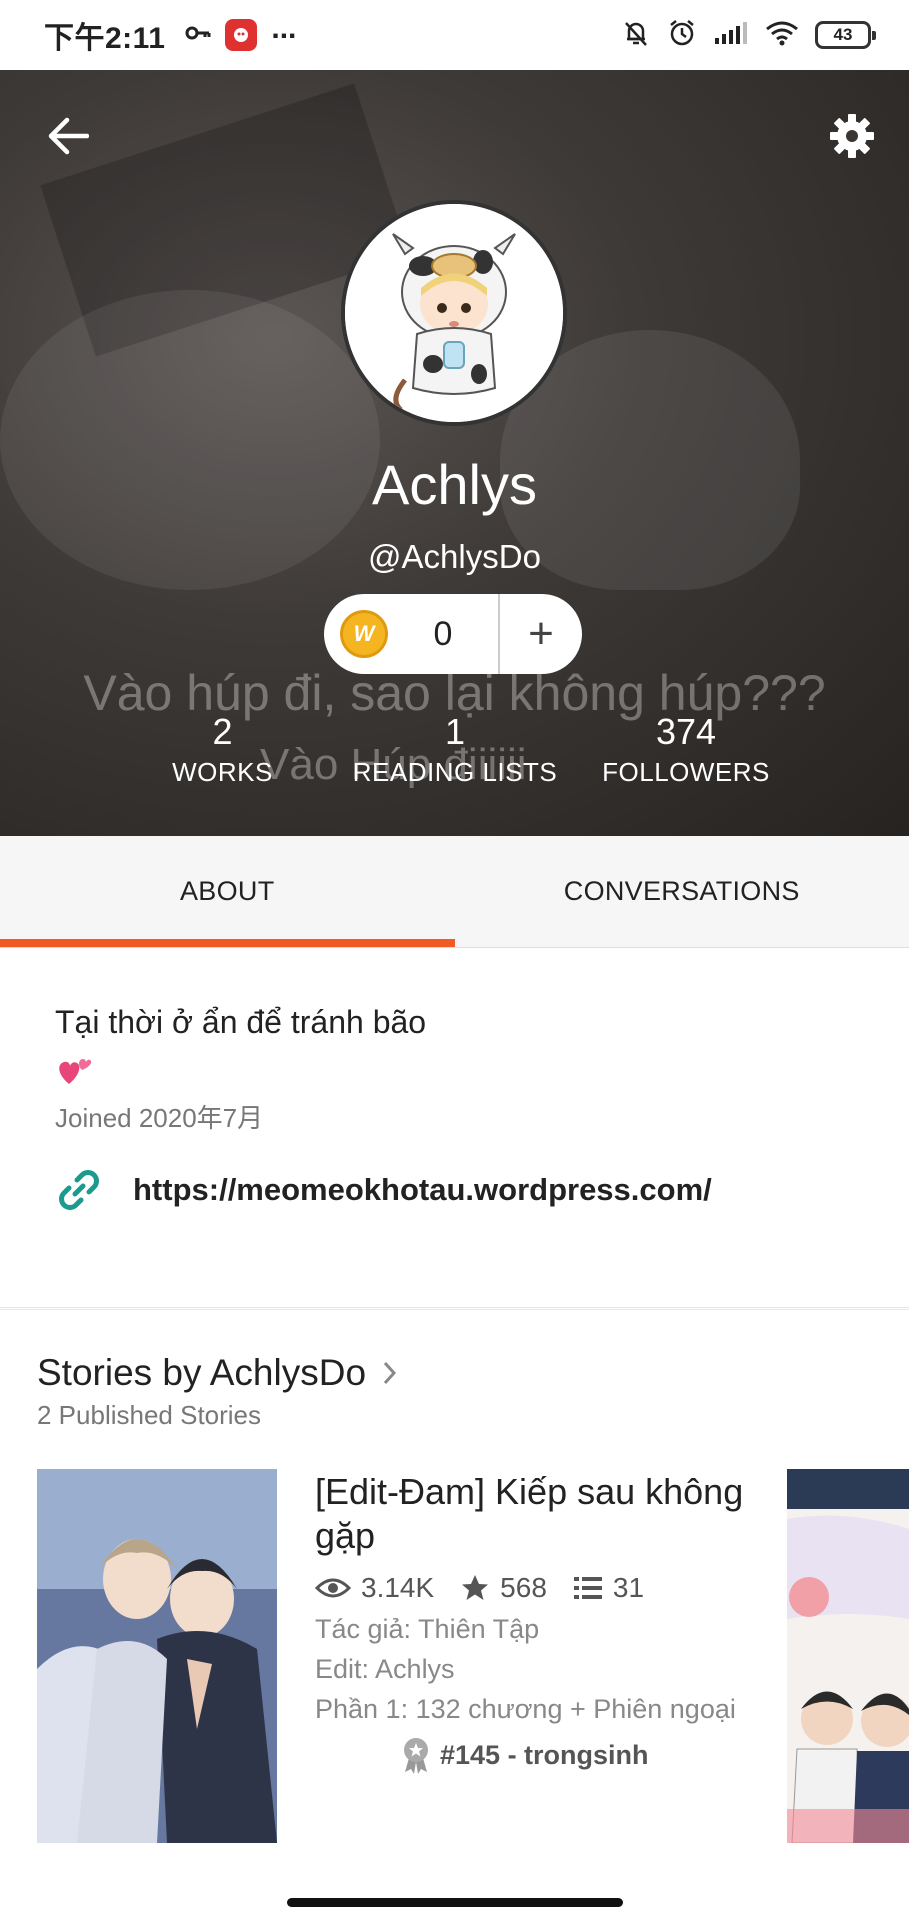 The height and width of the screenshot is (1920, 909). I want to click on coin-balance: W 0 +, so click(453, 634).